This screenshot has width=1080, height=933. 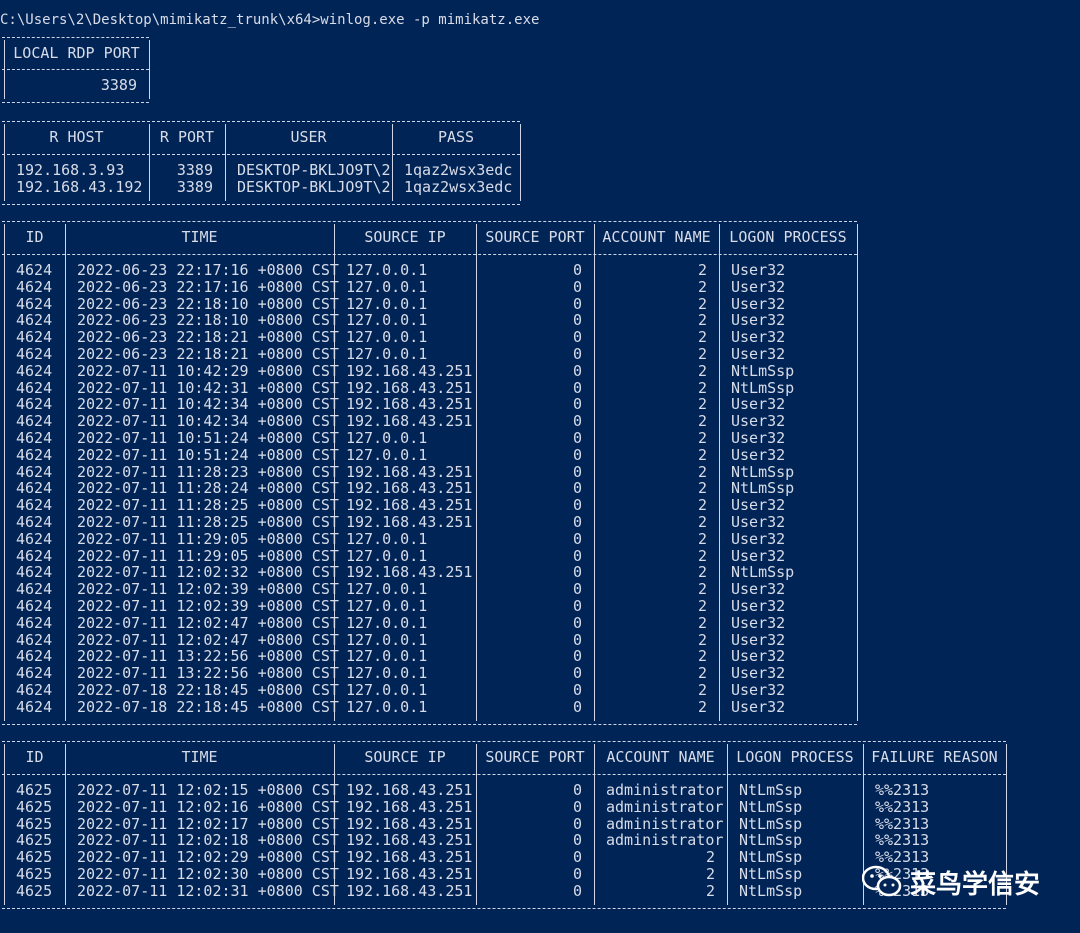 I want to click on failures-table-header-cell: ID, so click(x=34, y=757).